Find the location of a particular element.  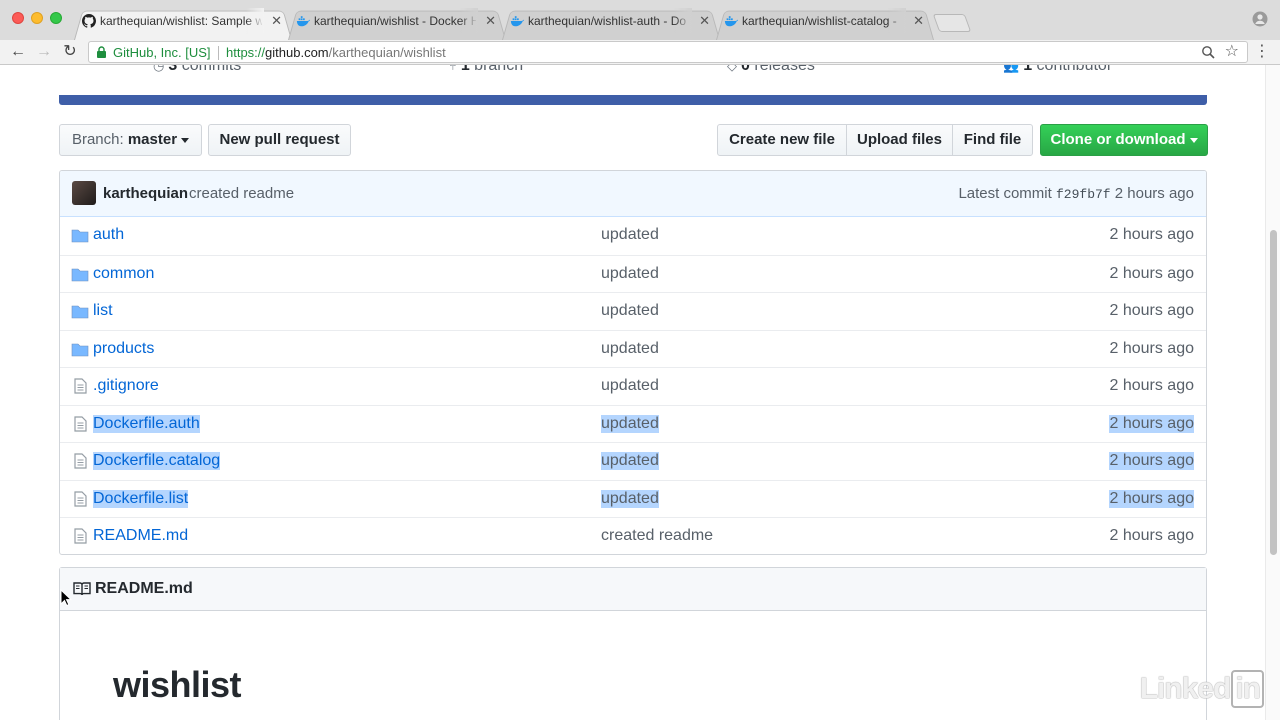

table-row: Dockerfile.auth updated 2 hours ago is located at coordinates (633, 423).